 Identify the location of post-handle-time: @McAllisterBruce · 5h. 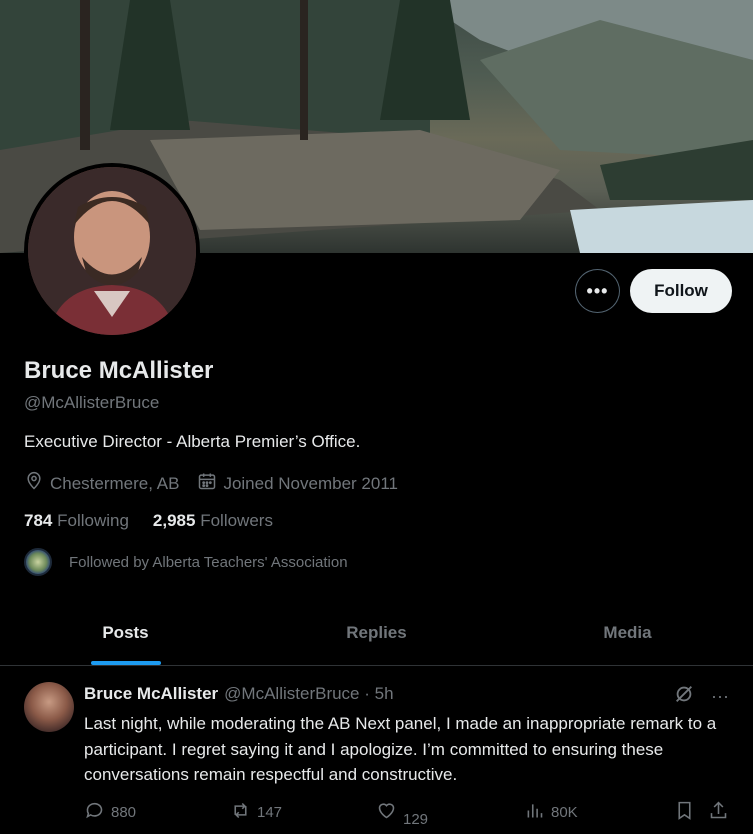
(308, 694).